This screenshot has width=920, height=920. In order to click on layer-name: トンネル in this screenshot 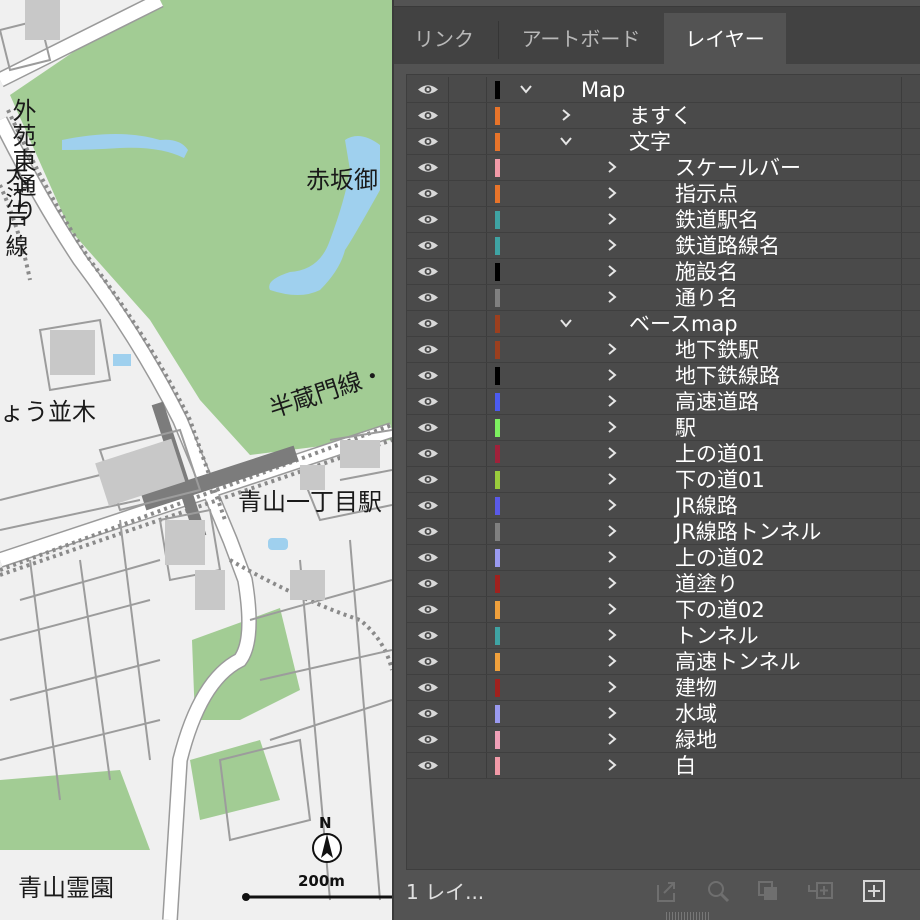, I will do `click(717, 636)`.